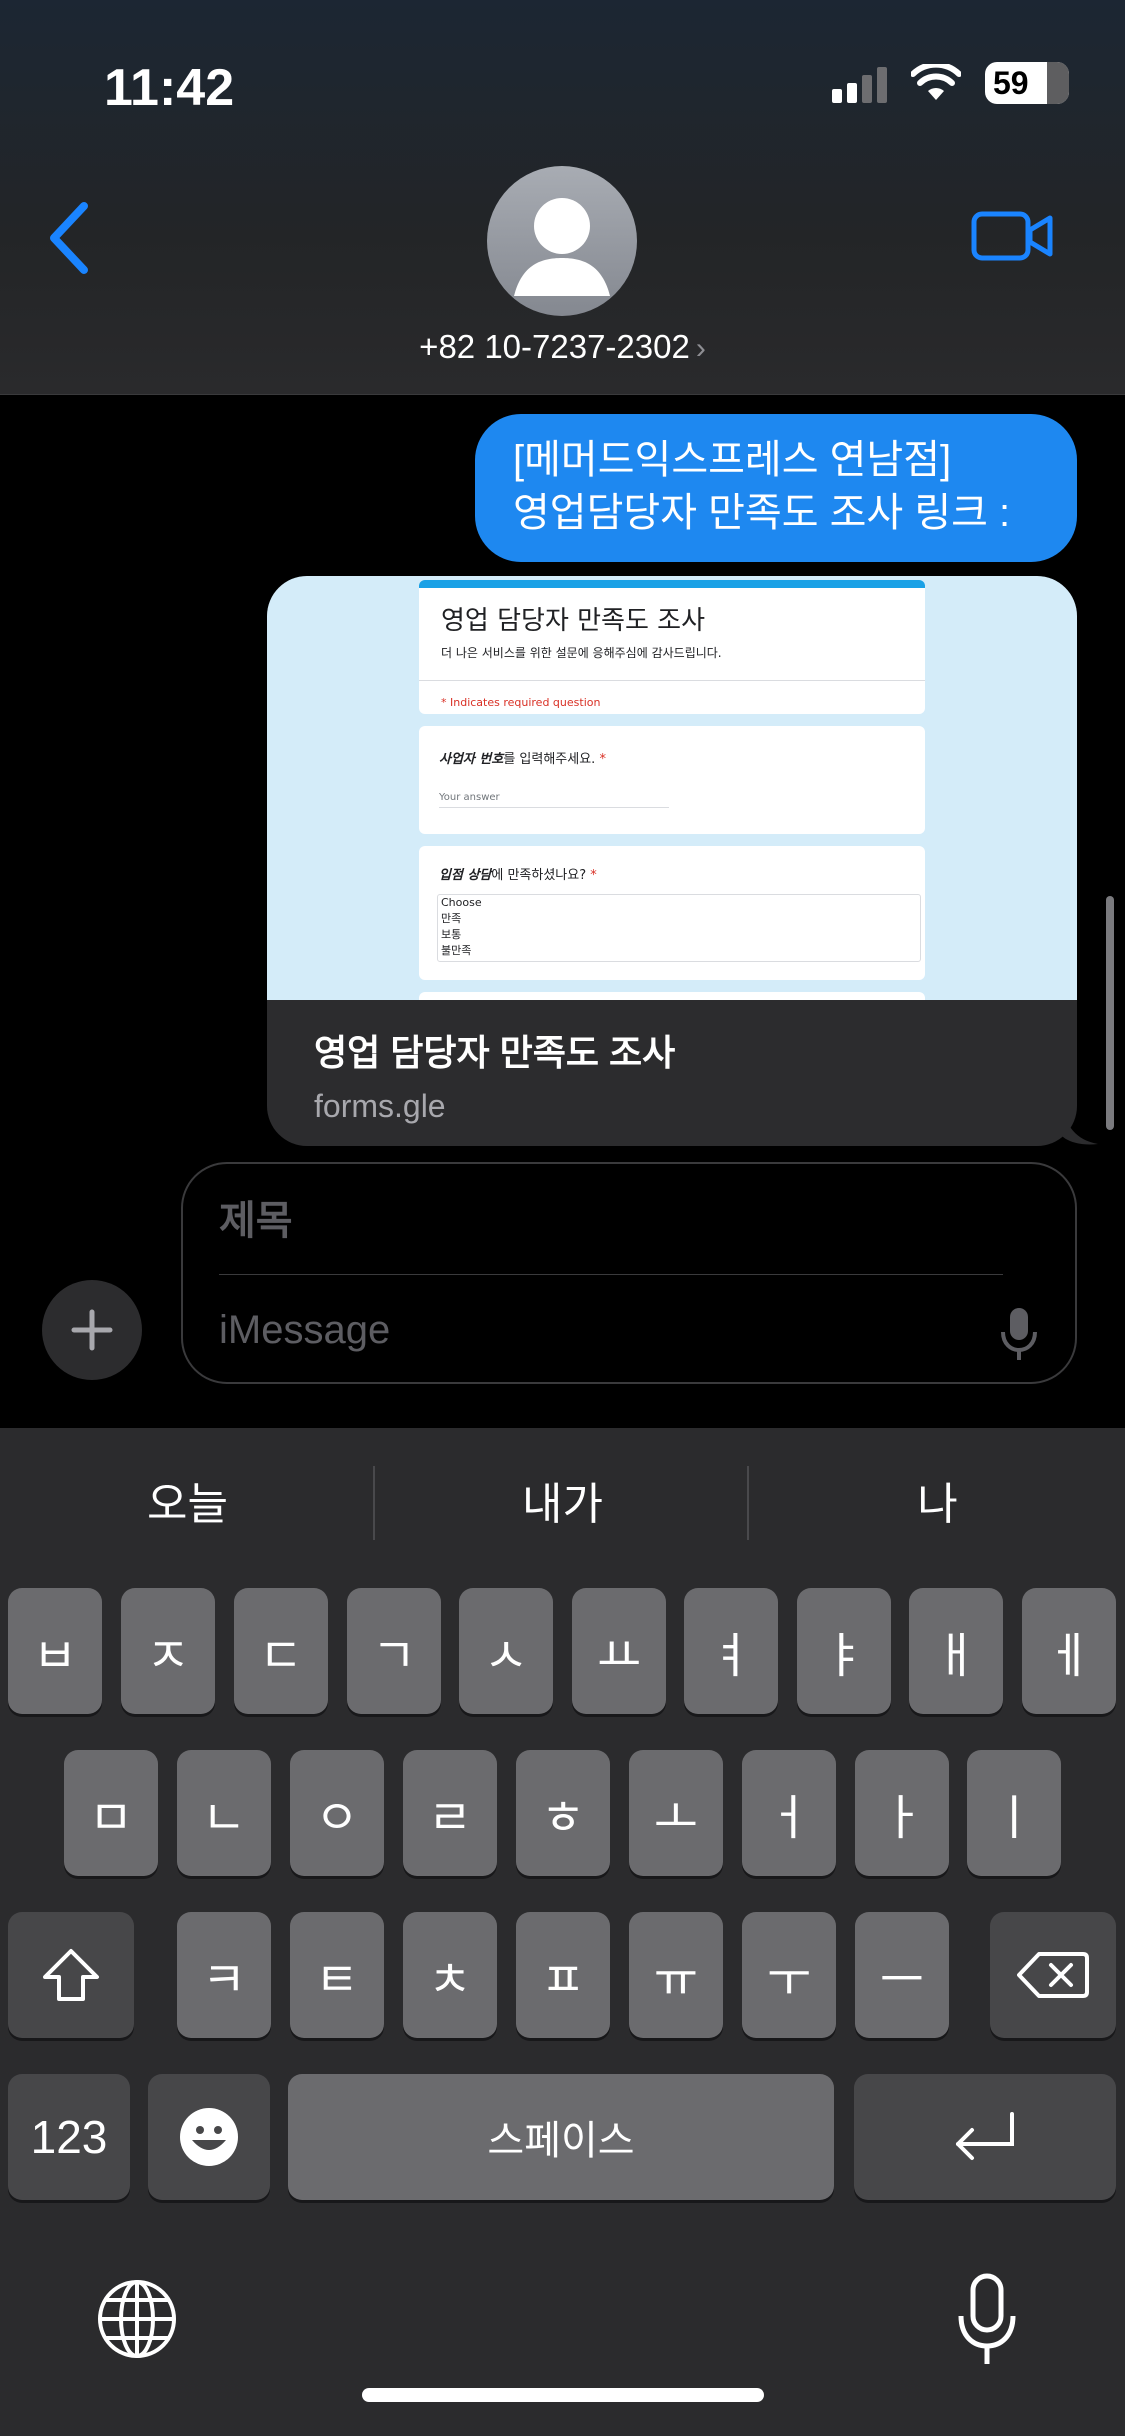  Describe the element at coordinates (679, 928) in the screenshot. I see `dropdown-options: Choose 만족 보통 불만족` at that location.